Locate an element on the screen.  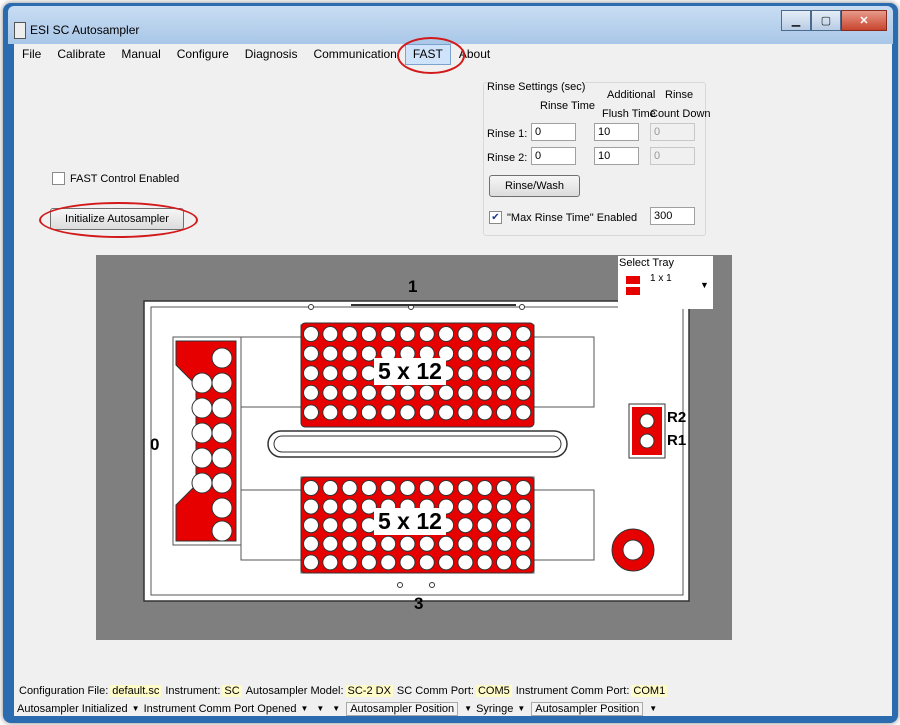
rinse2-time-input: 0 is located at coordinates (553, 156).